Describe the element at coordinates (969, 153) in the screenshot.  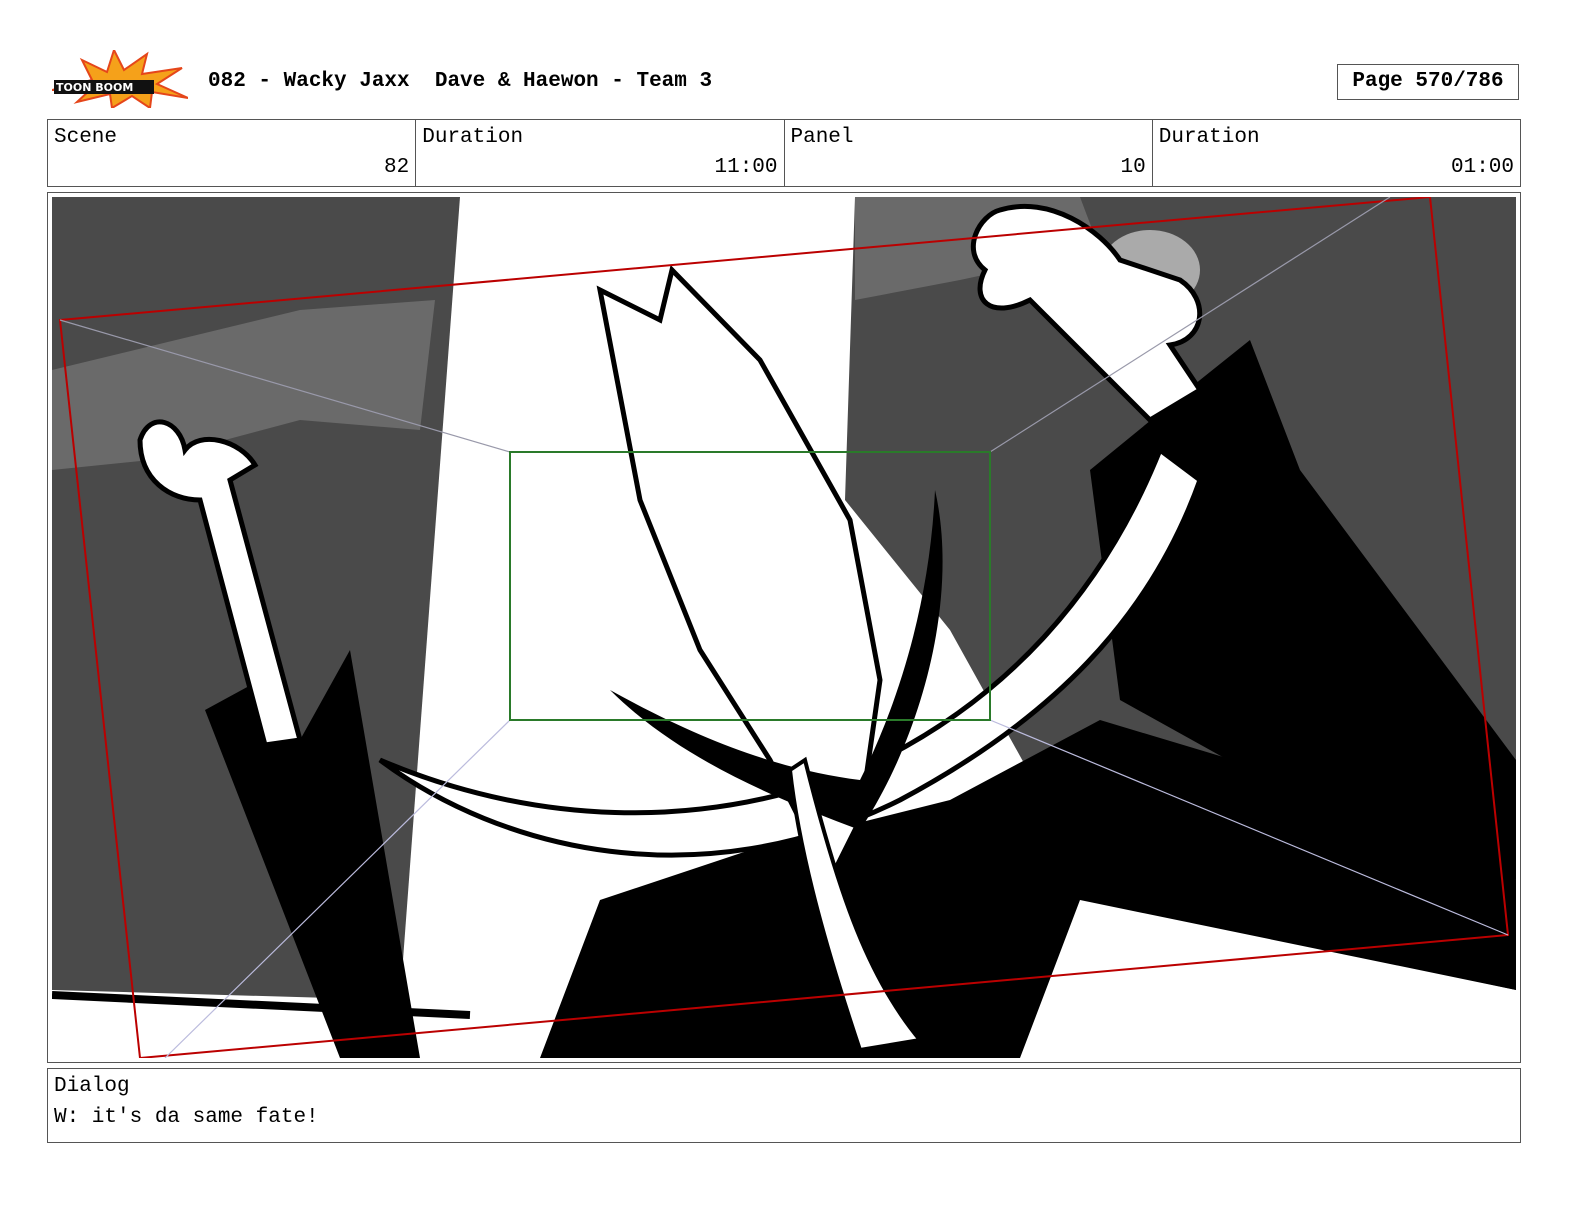
I see `panel-cell: Panel 10` at that location.